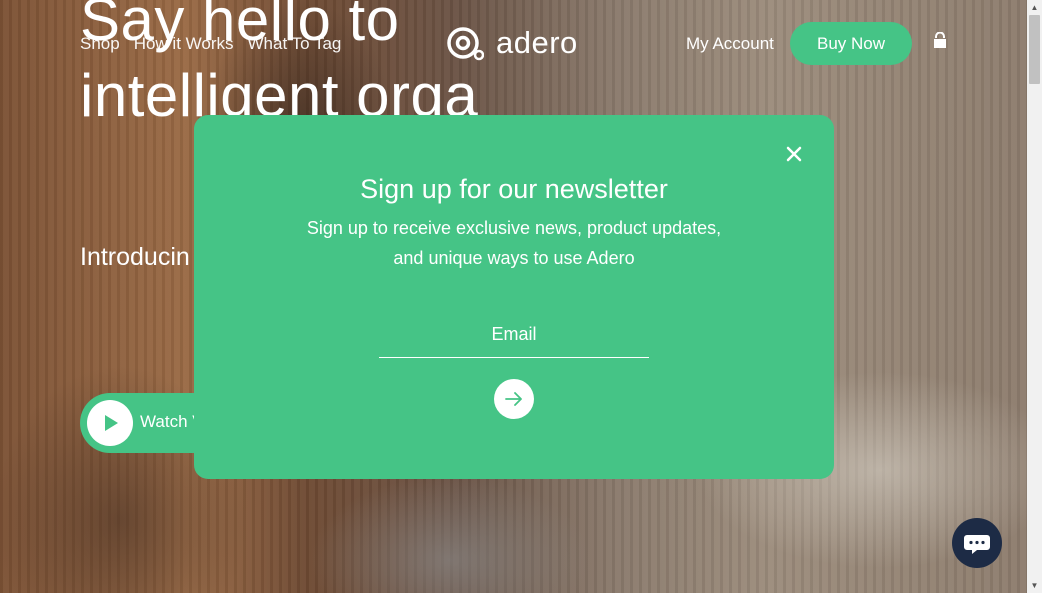 Image resolution: width=1042 pixels, height=593 pixels. I want to click on arrow-right-icon, so click(514, 407).